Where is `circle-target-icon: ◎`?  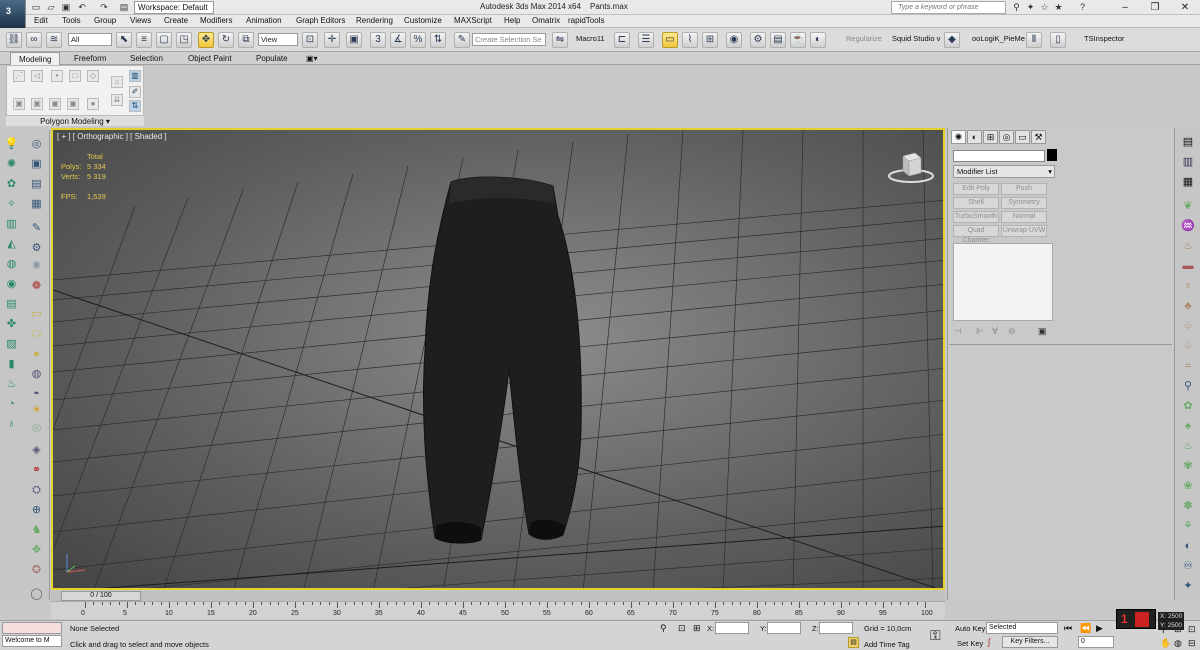 circle-target-icon: ◎ is located at coordinates (36, 428).